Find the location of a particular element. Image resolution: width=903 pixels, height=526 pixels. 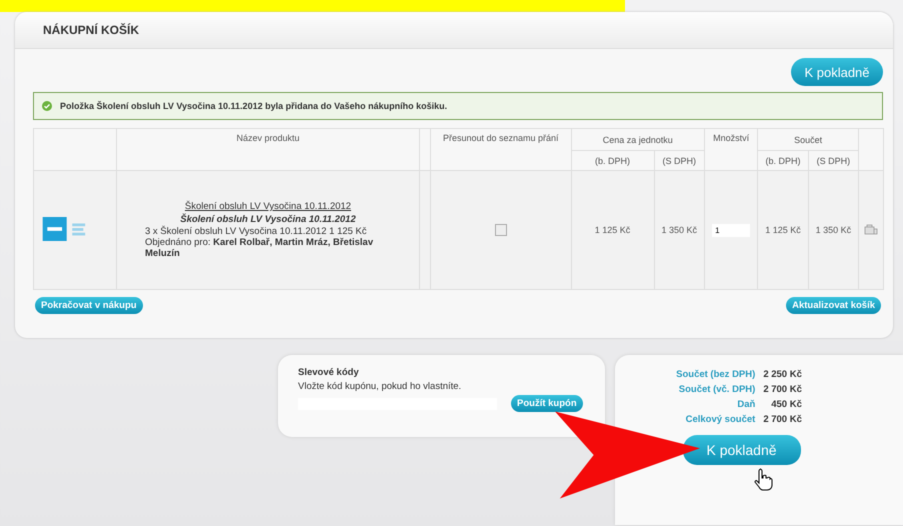

message-text: Položka Školení obsluh LV Vysočina 10.11.2012 byla přidana do Vašeho nákupního košiku. is located at coordinates (254, 106).